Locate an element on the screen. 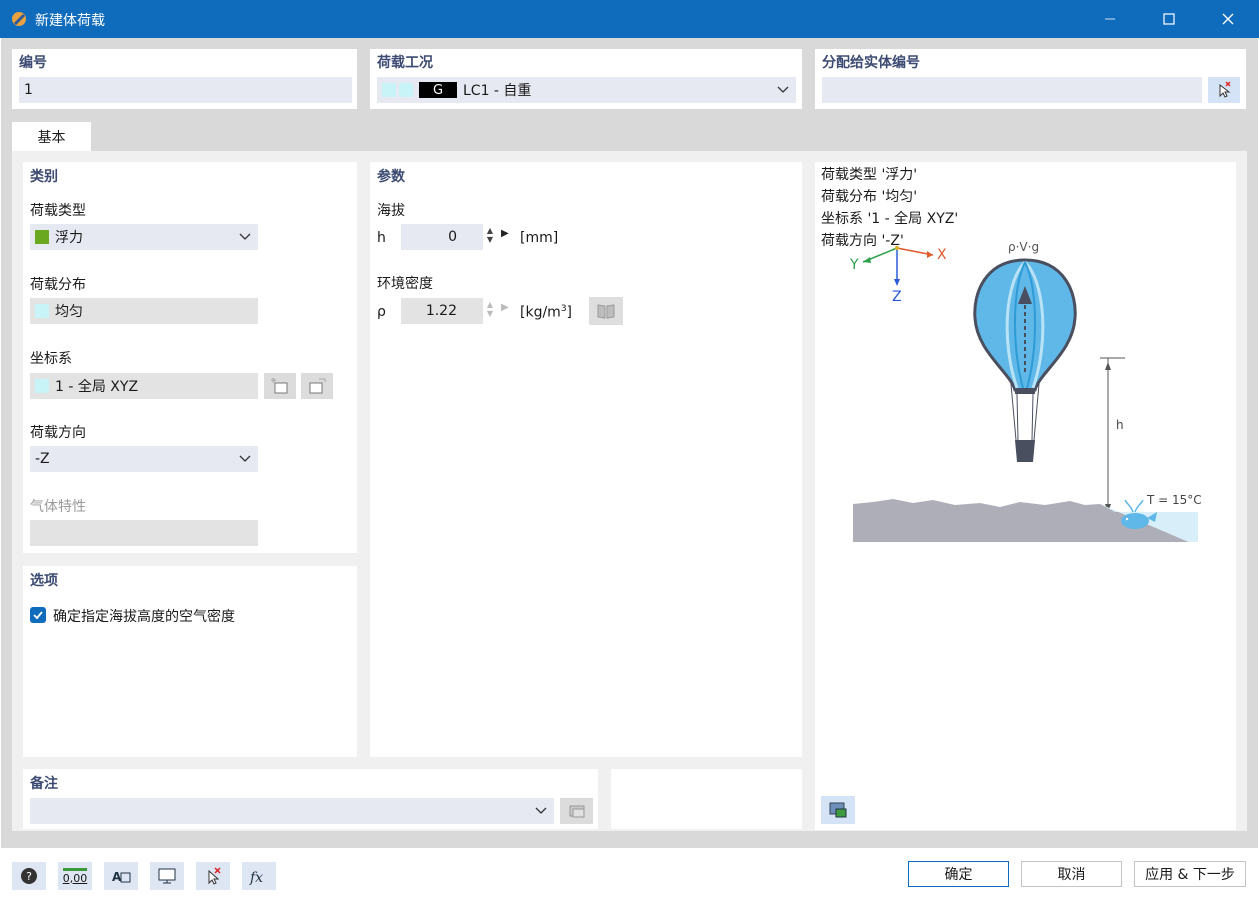  pick-cursor-icon is located at coordinates (1225, 89).